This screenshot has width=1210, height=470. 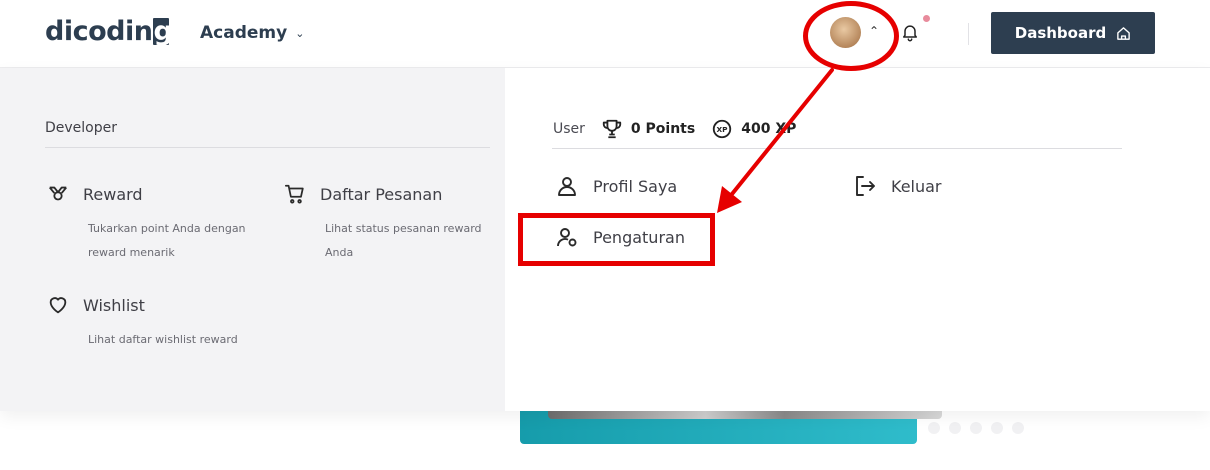 I want to click on bell-icon, so click(x=910, y=32).